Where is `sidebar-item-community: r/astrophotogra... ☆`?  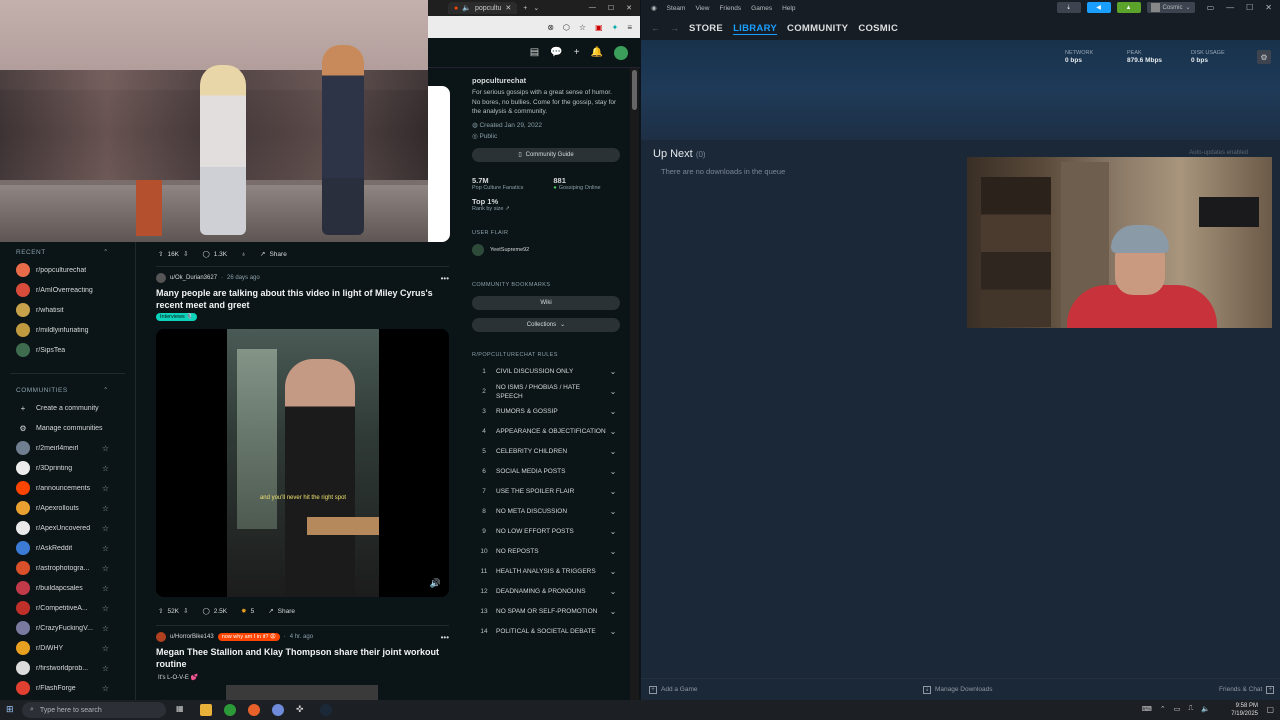
sidebar-item-community: r/astrophotogra... ☆ is located at coordinates (67, 568).